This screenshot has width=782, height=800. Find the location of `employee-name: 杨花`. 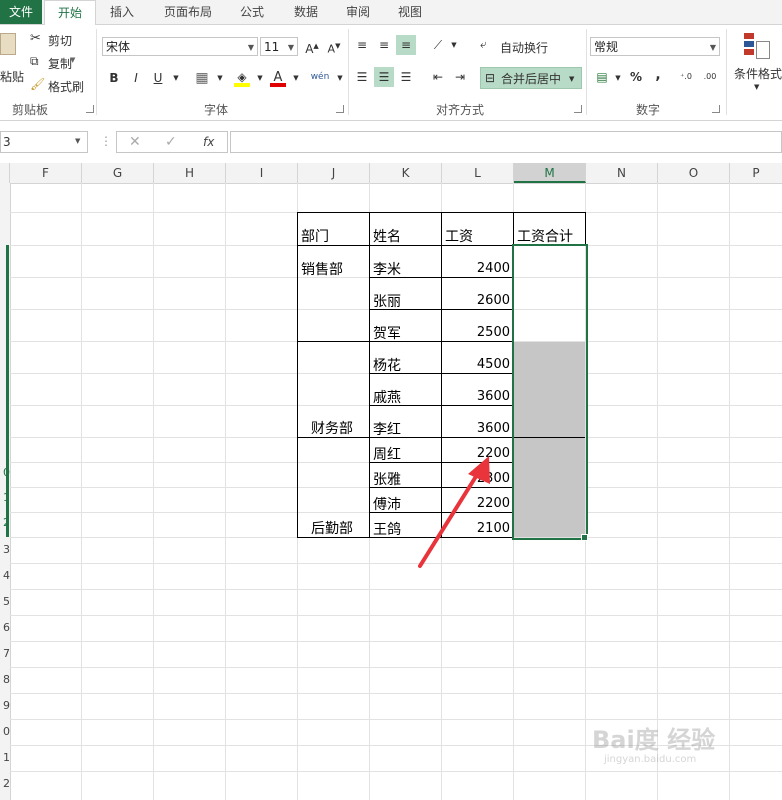

employee-name: 杨花 is located at coordinates (387, 365).